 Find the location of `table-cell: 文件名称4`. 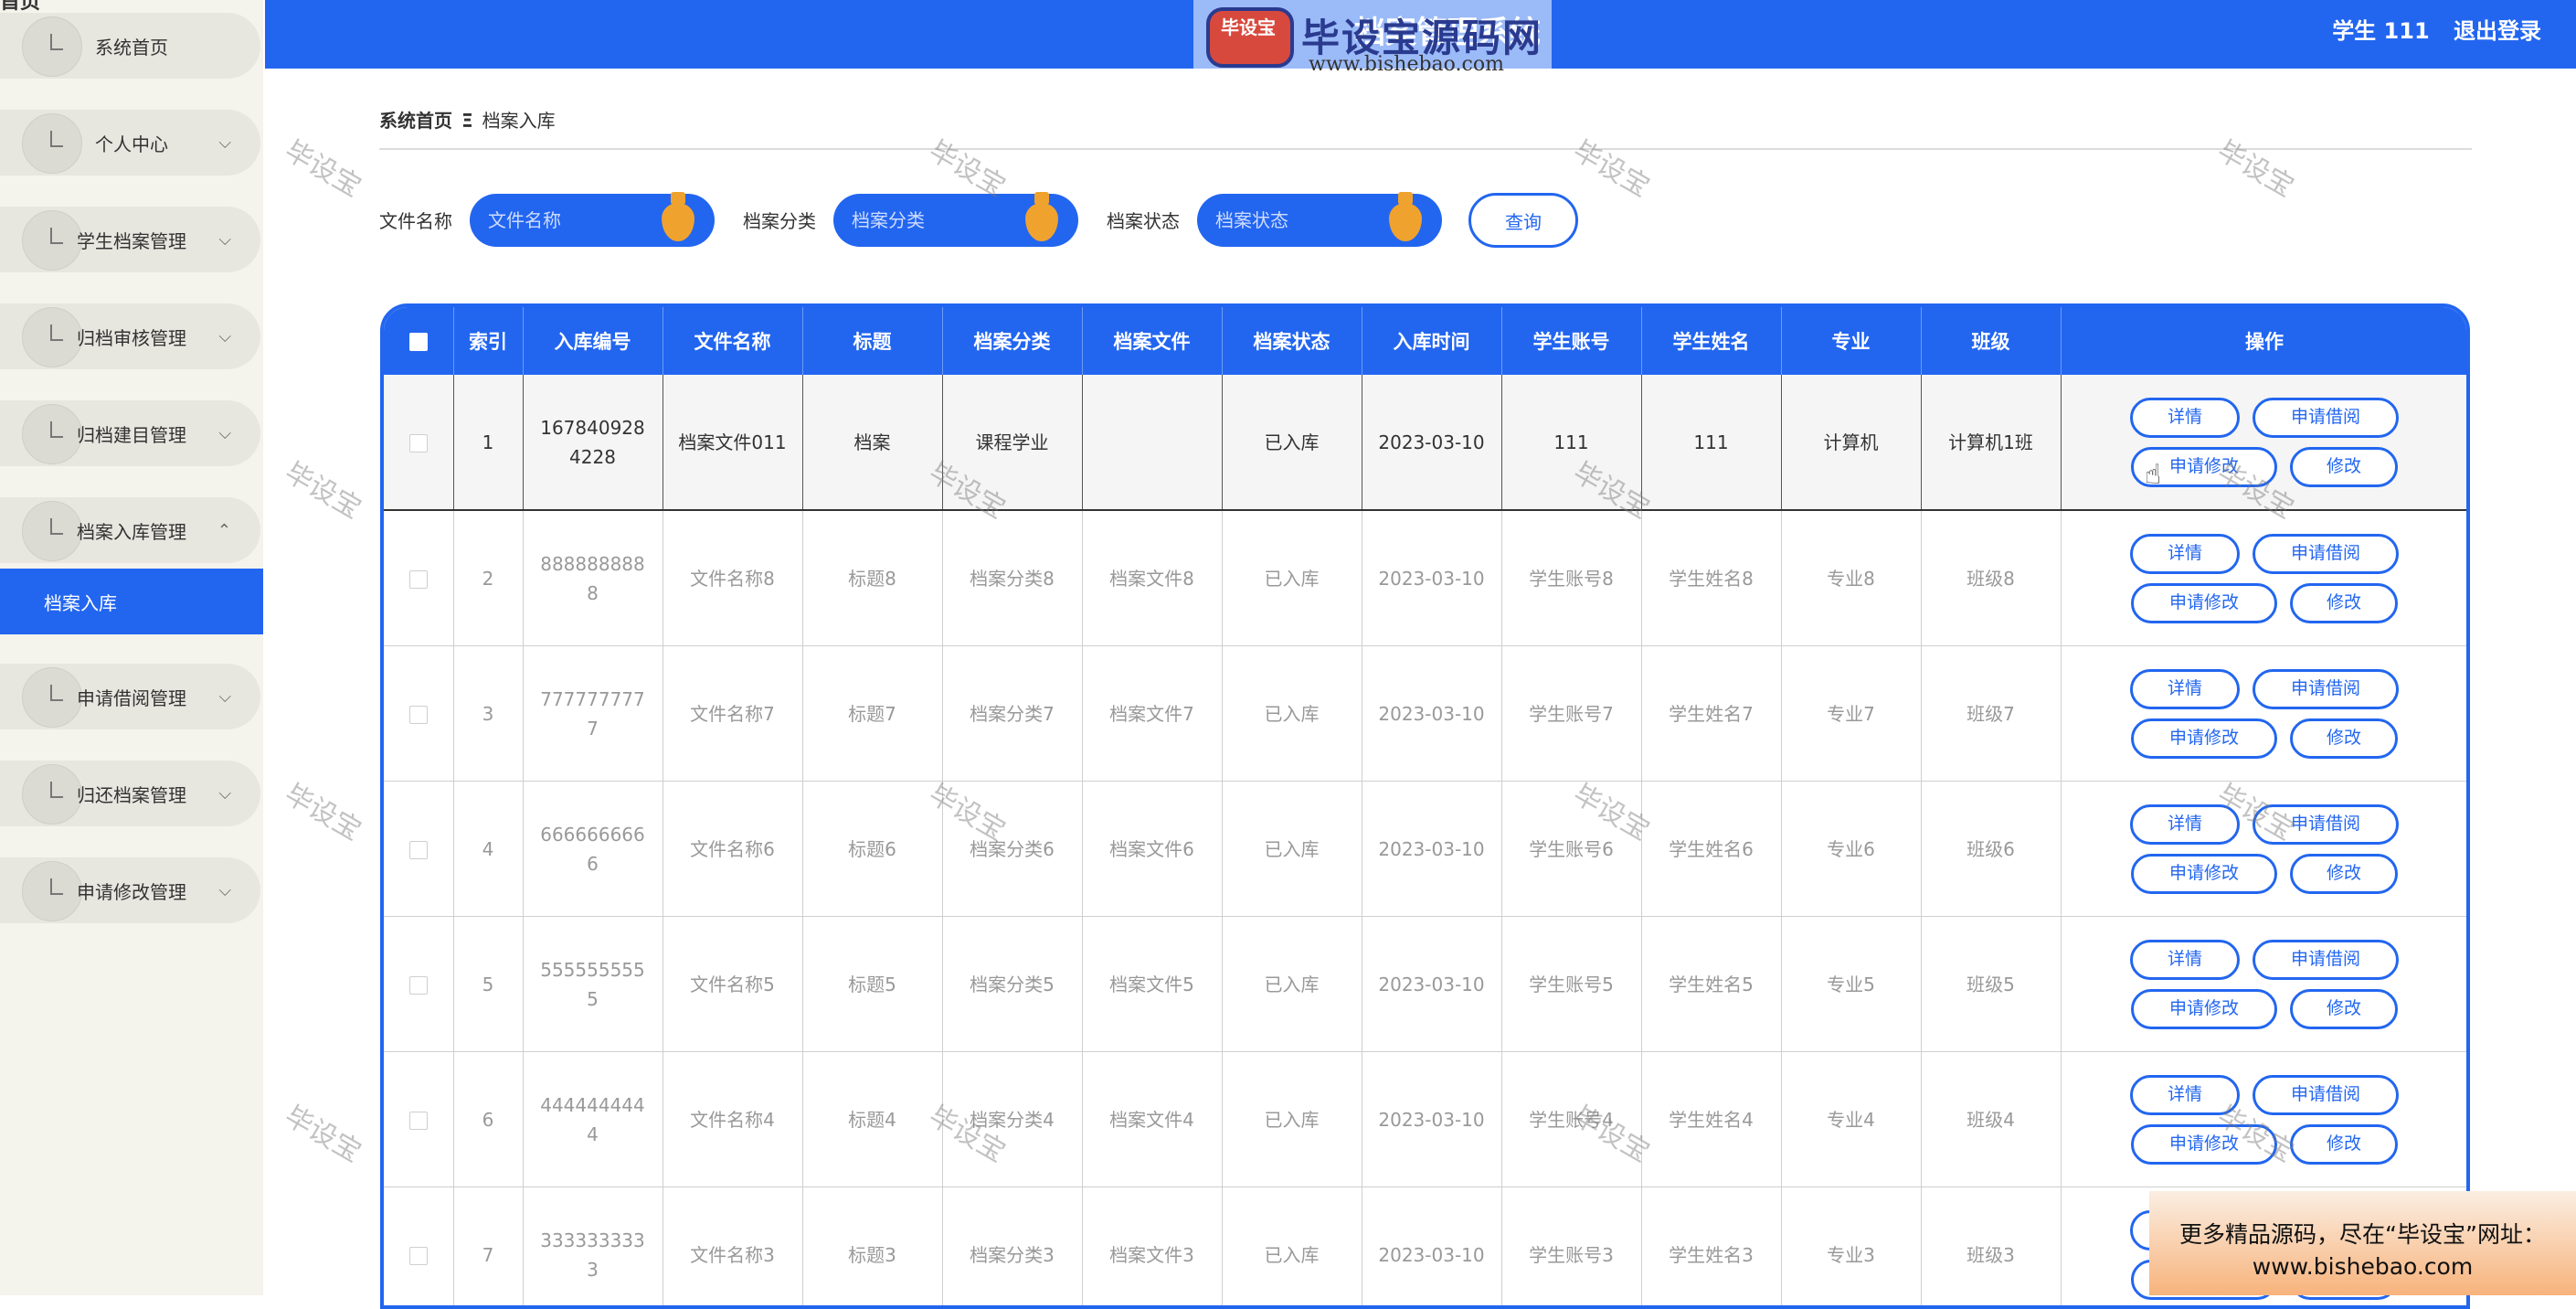

table-cell: 文件名称4 is located at coordinates (732, 1120).